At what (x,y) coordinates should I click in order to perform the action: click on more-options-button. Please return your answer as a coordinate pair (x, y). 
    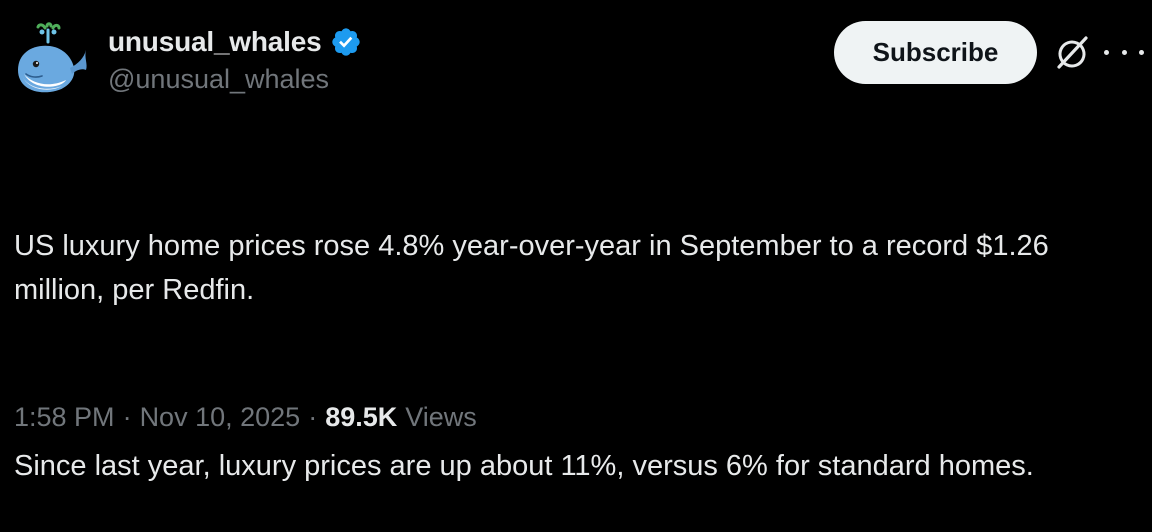
    Looking at the image, I should click on (1124, 52).